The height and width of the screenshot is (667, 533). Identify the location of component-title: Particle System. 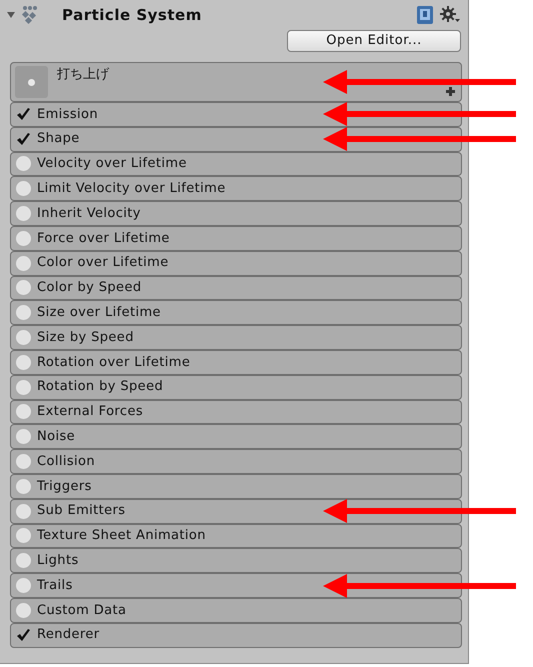
(132, 15).